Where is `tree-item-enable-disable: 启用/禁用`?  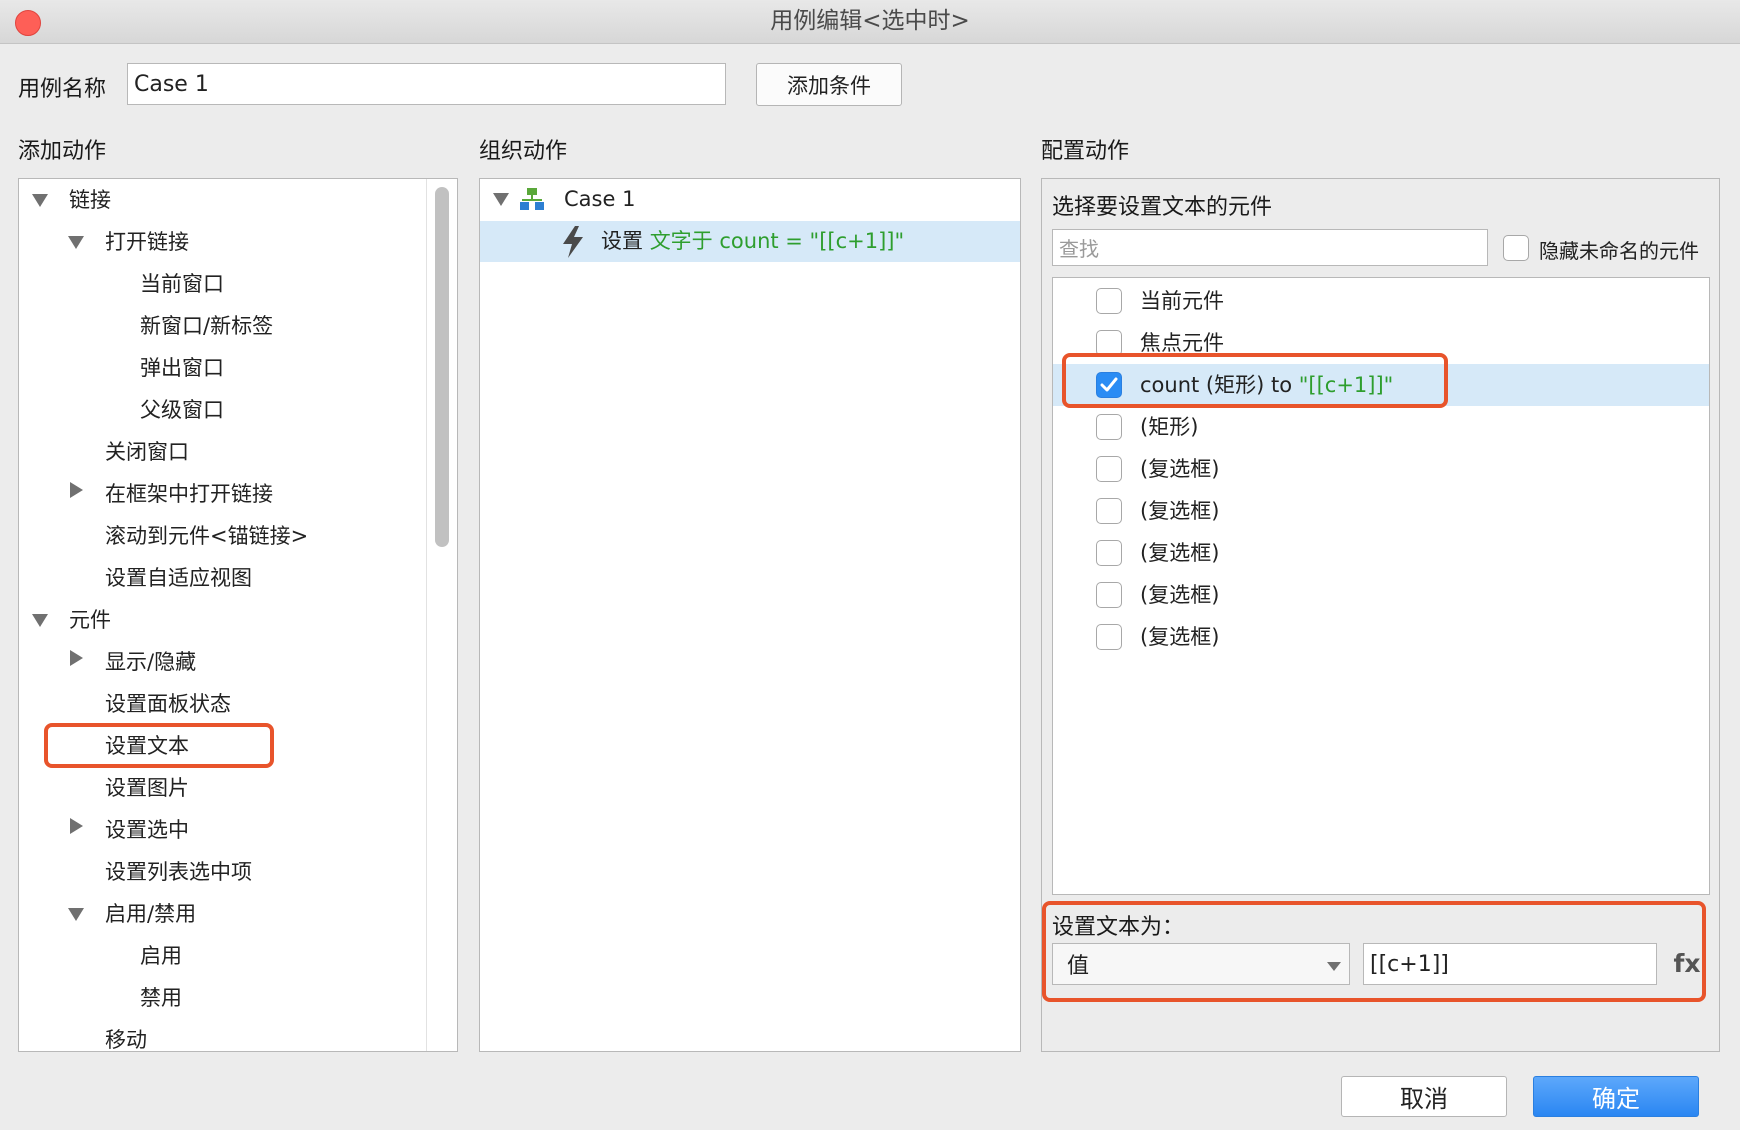
tree-item-enable-disable: 启用/禁用 is located at coordinates (150, 914).